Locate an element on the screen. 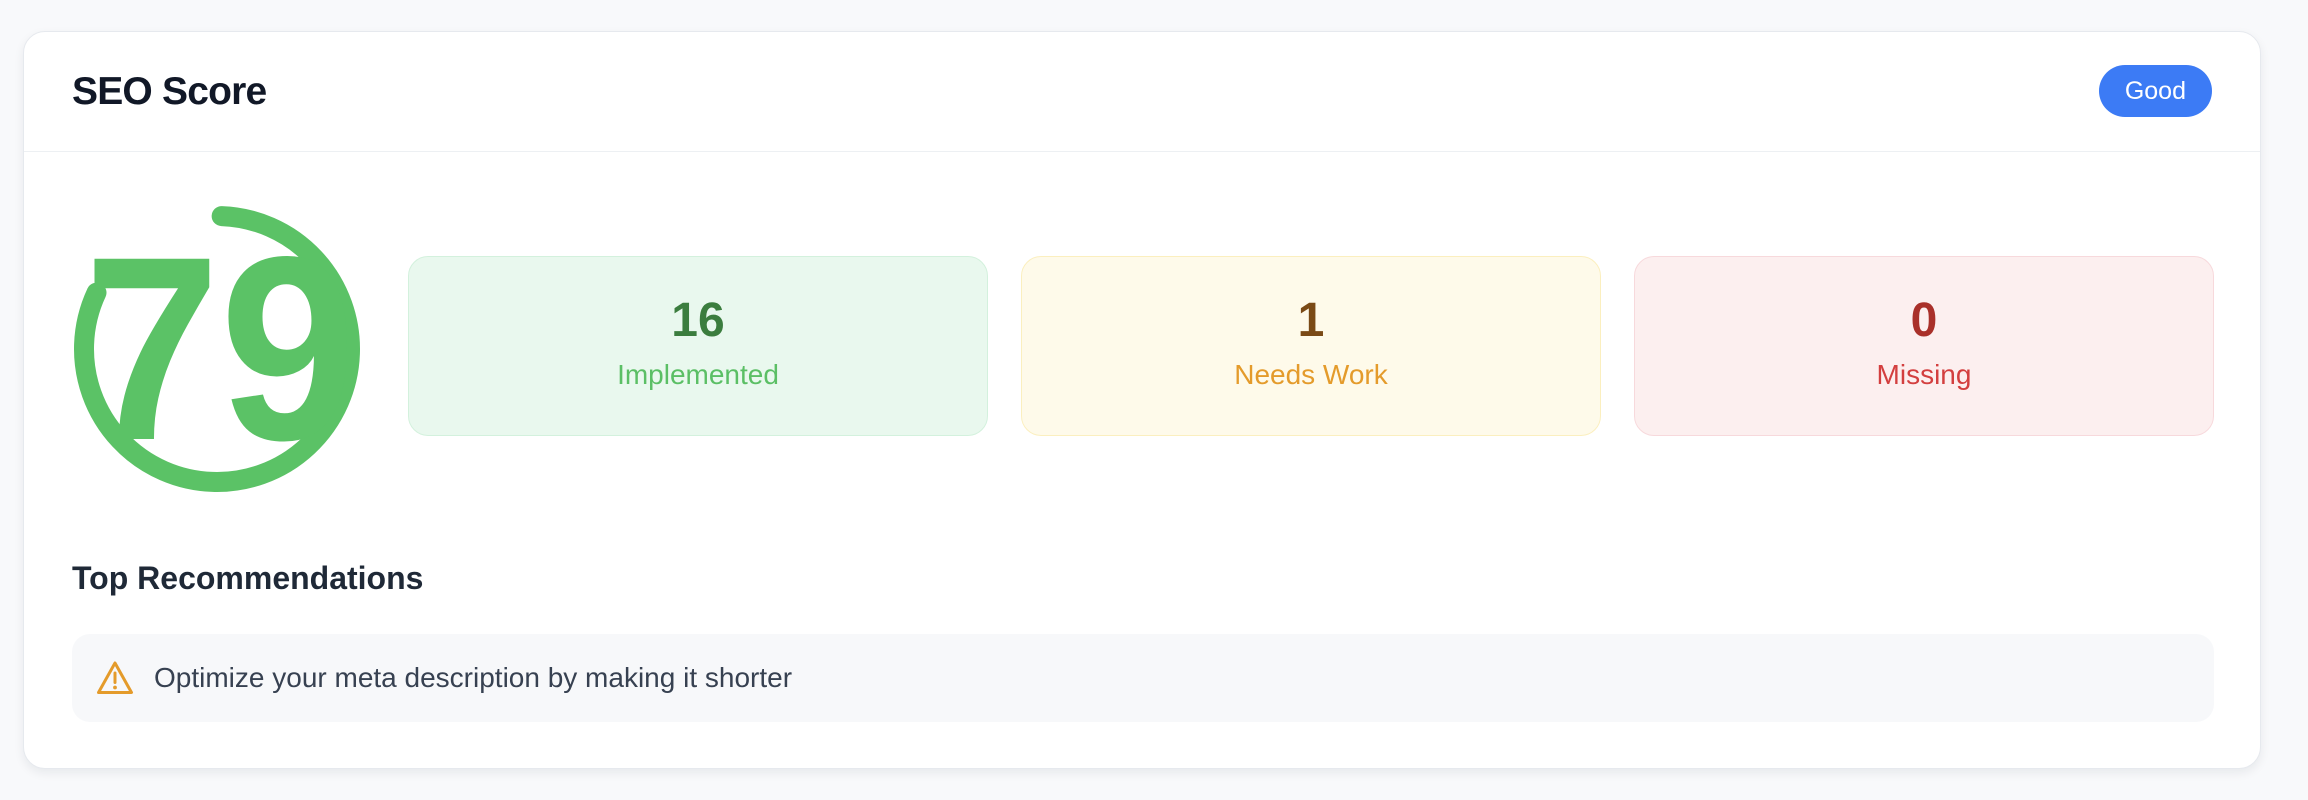 This screenshot has height=800, width=2308. implemented-label: Implemented is located at coordinates (698, 374).